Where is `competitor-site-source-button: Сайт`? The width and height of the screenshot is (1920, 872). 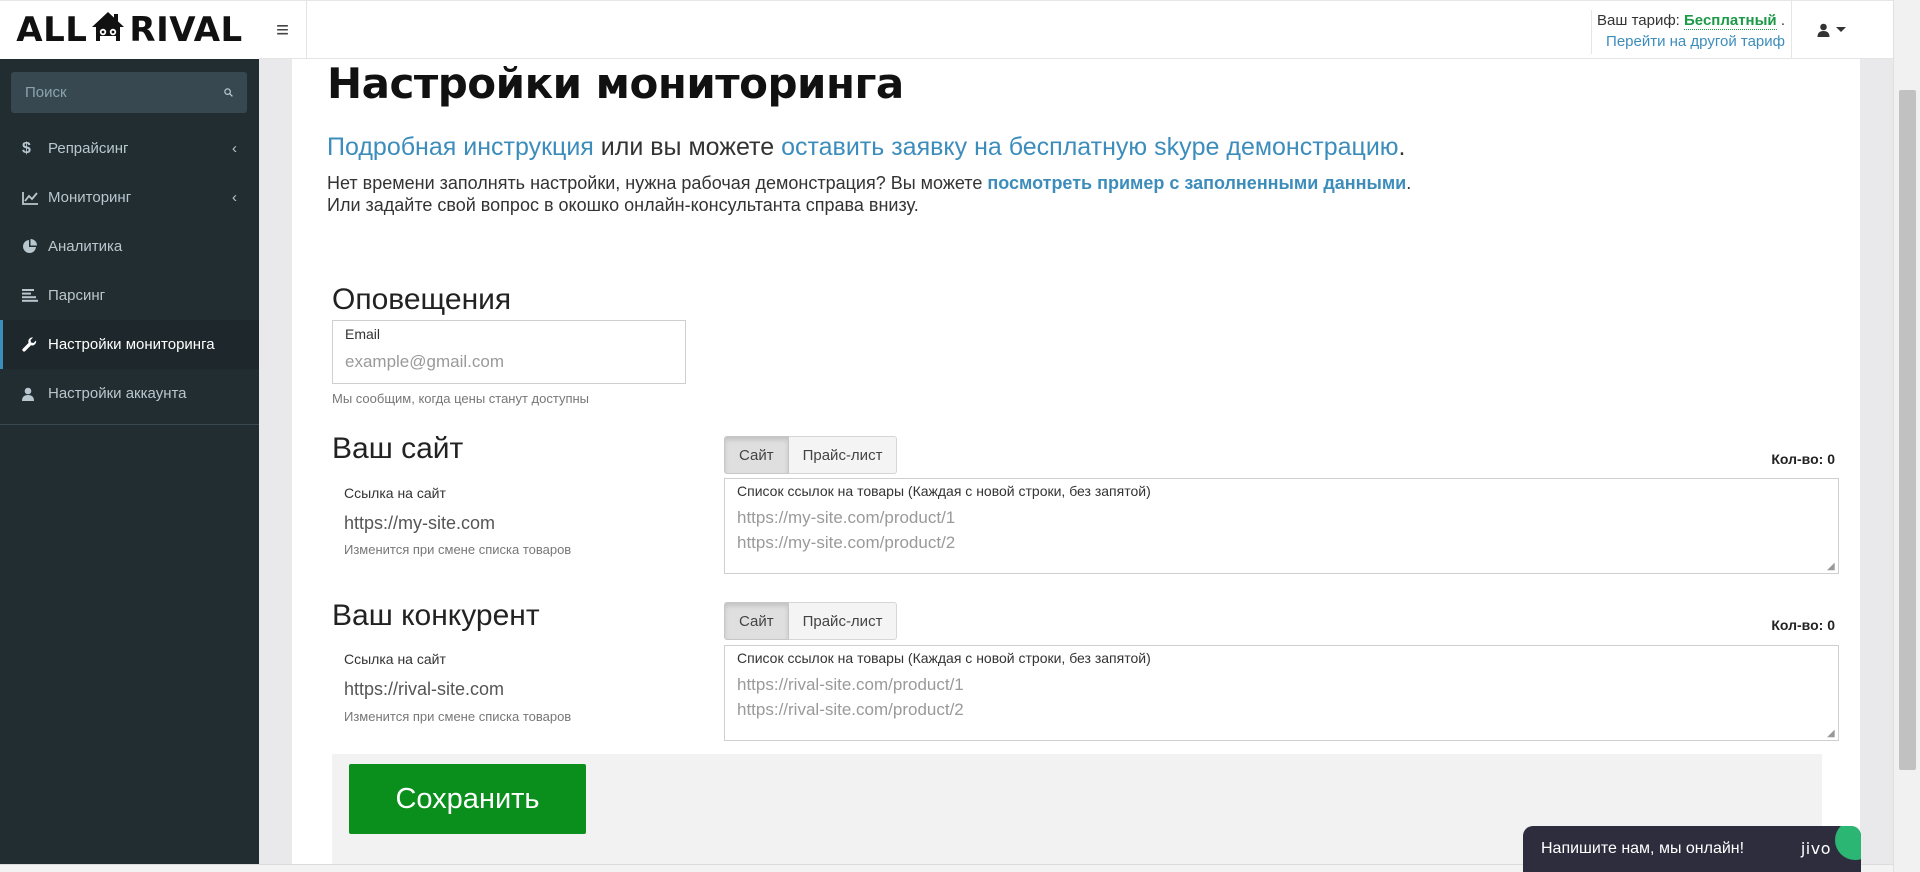
competitor-site-source-button: Сайт is located at coordinates (756, 621).